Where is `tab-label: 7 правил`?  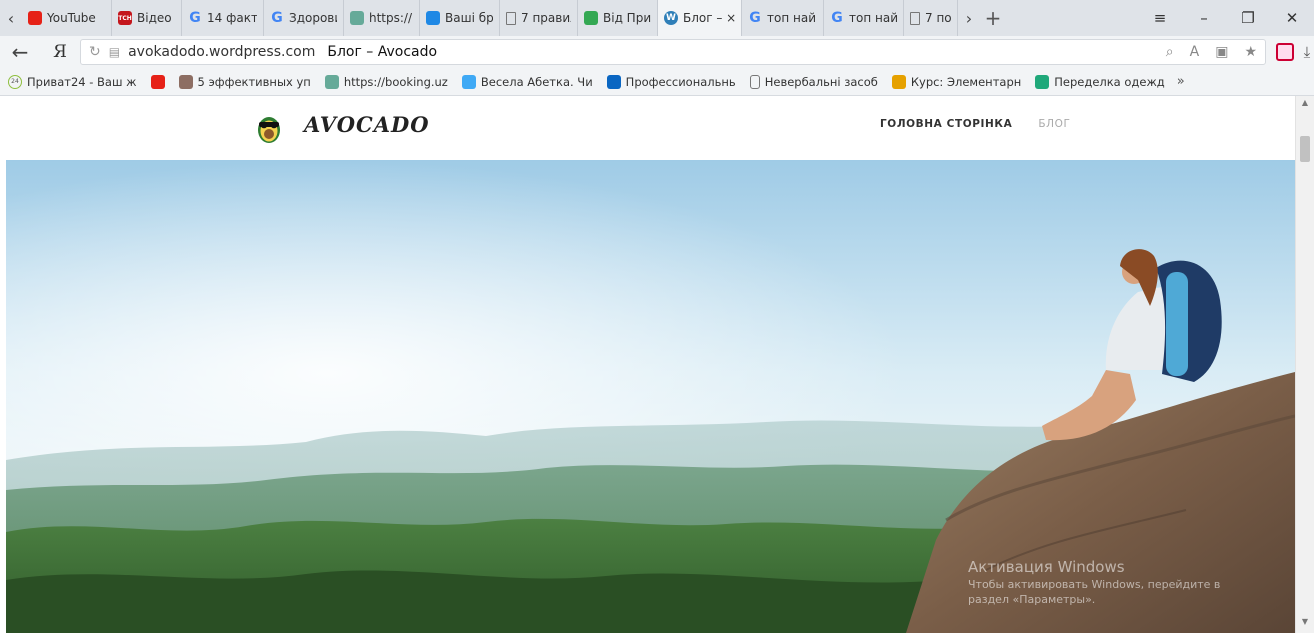
tab-label: 7 правил is located at coordinates (546, 18).